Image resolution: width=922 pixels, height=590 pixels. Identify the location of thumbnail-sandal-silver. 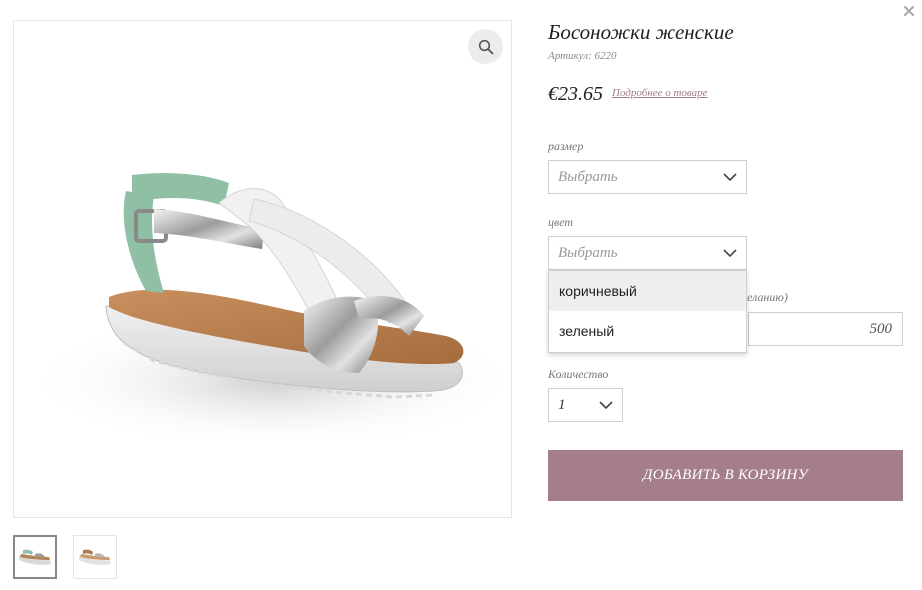
(35, 557).